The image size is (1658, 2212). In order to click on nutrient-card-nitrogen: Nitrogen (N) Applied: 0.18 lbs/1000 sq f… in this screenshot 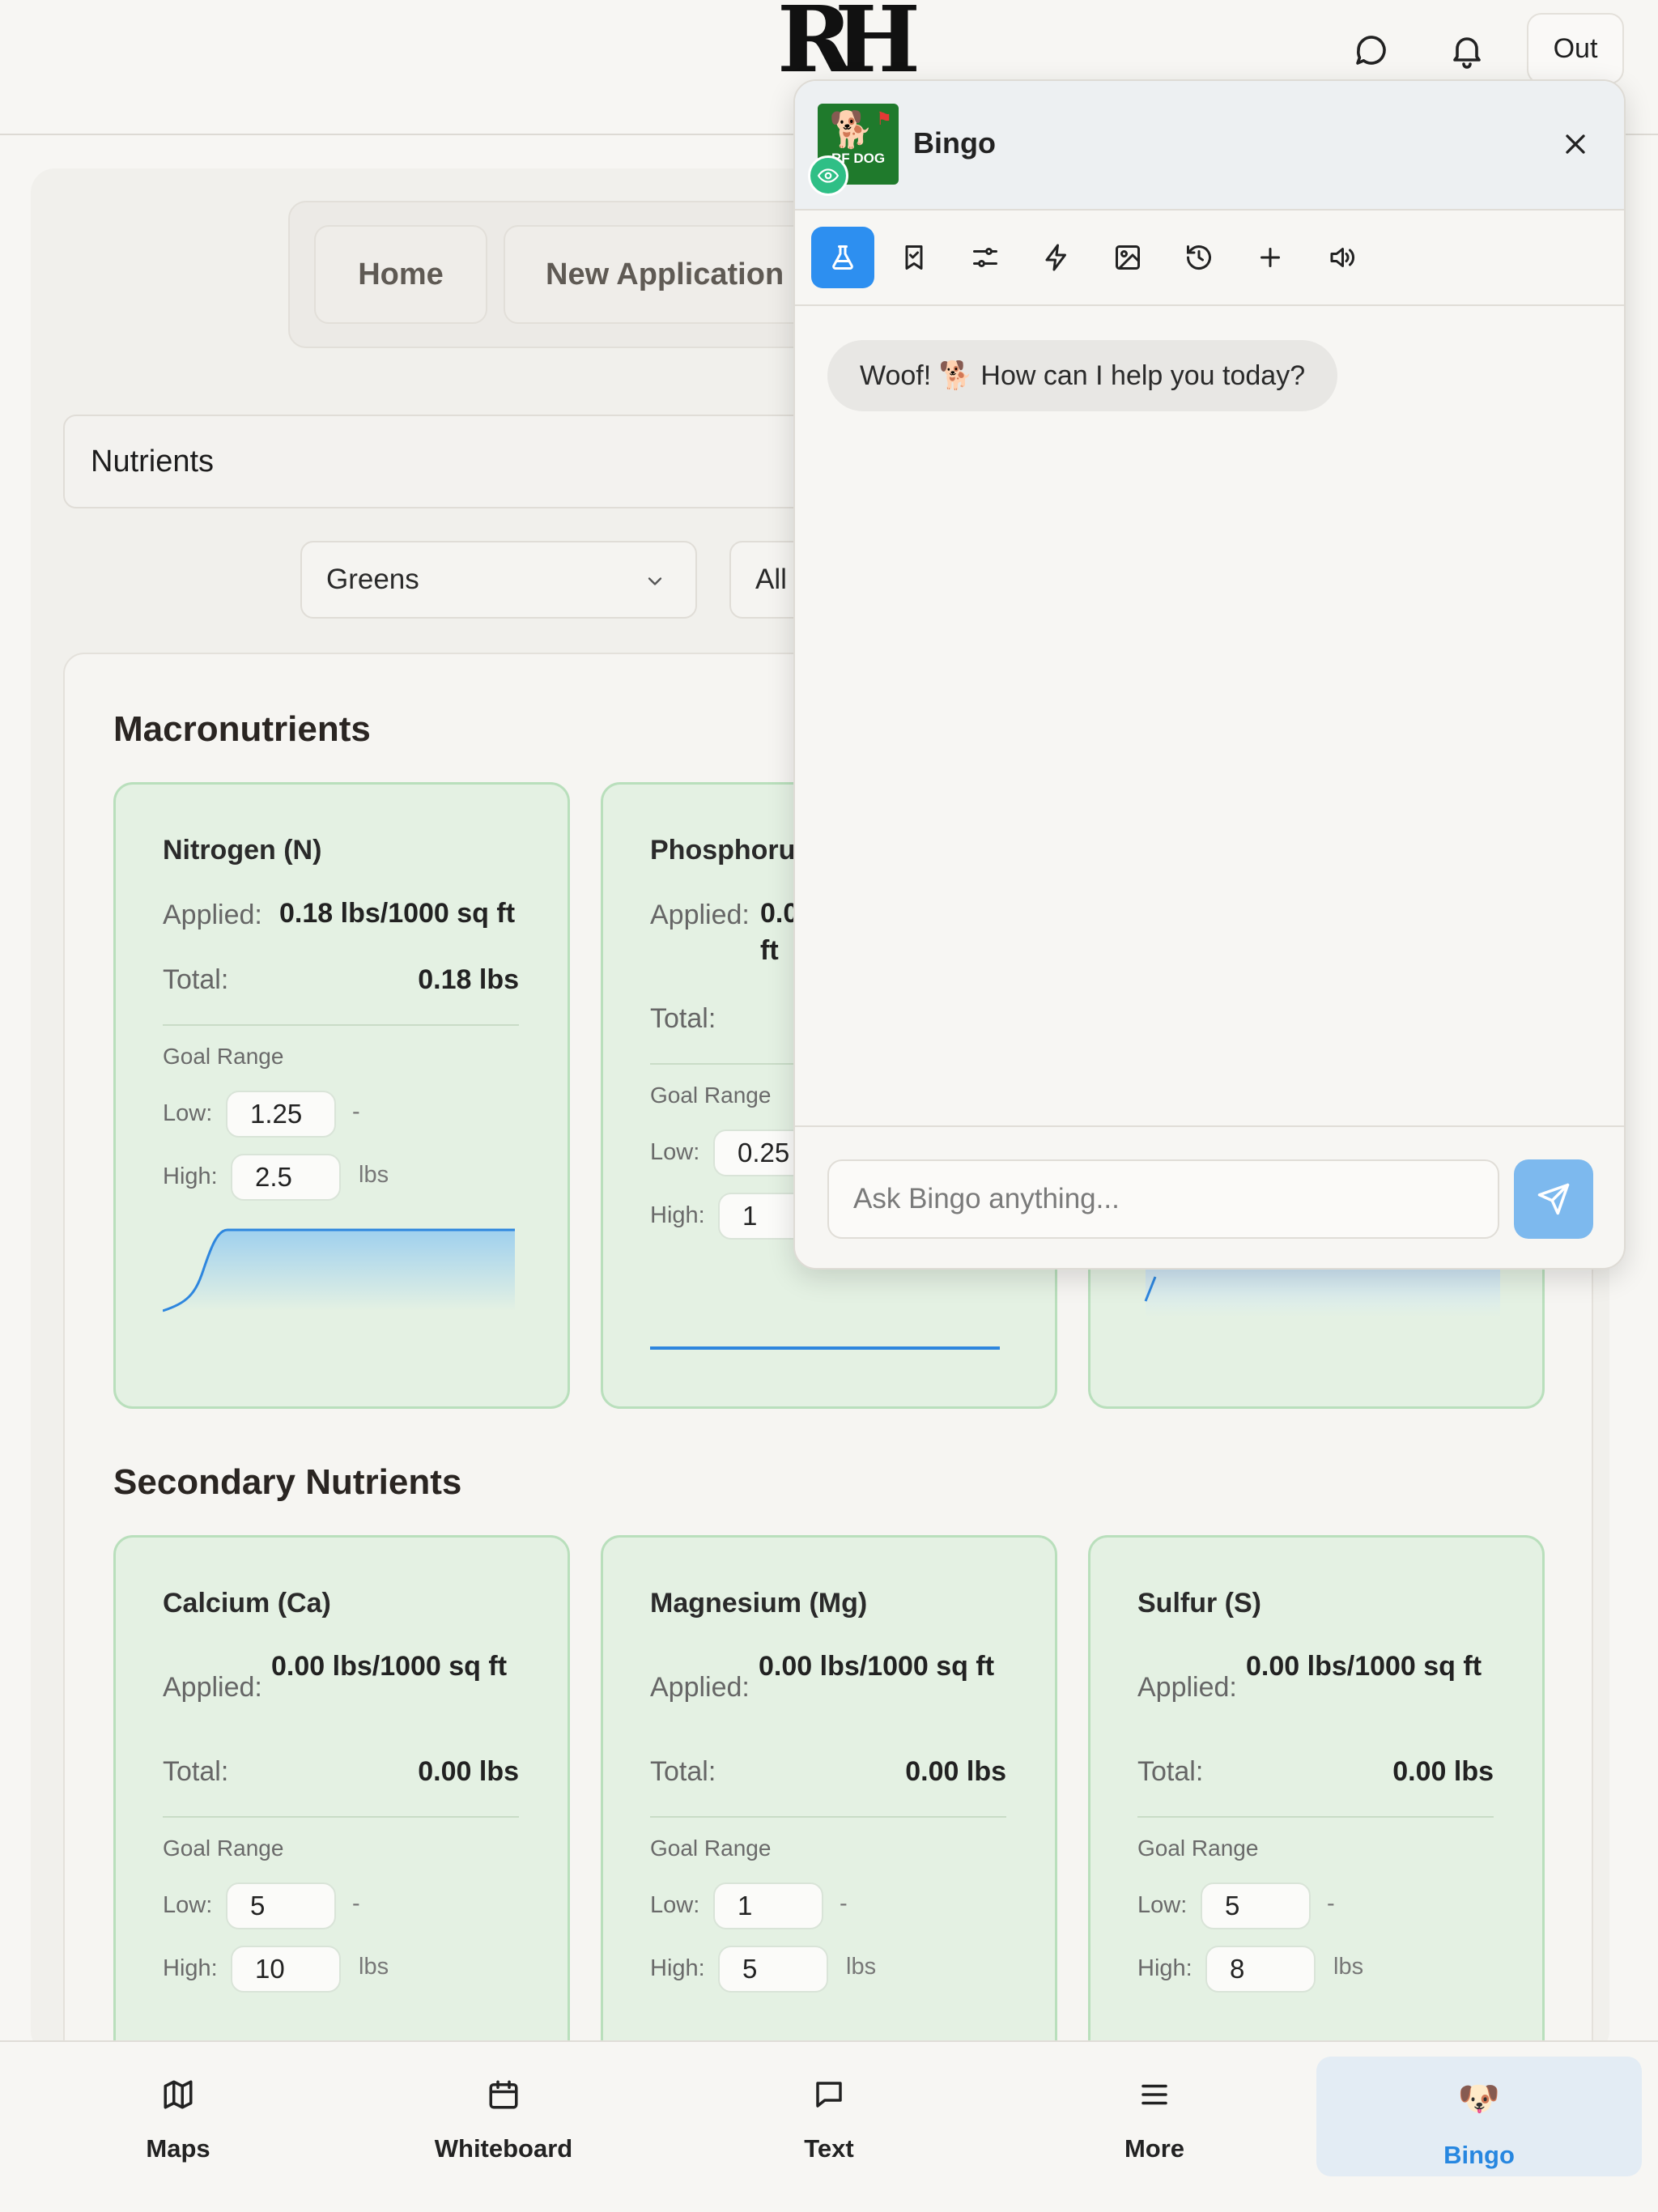, I will do `click(341, 1095)`.